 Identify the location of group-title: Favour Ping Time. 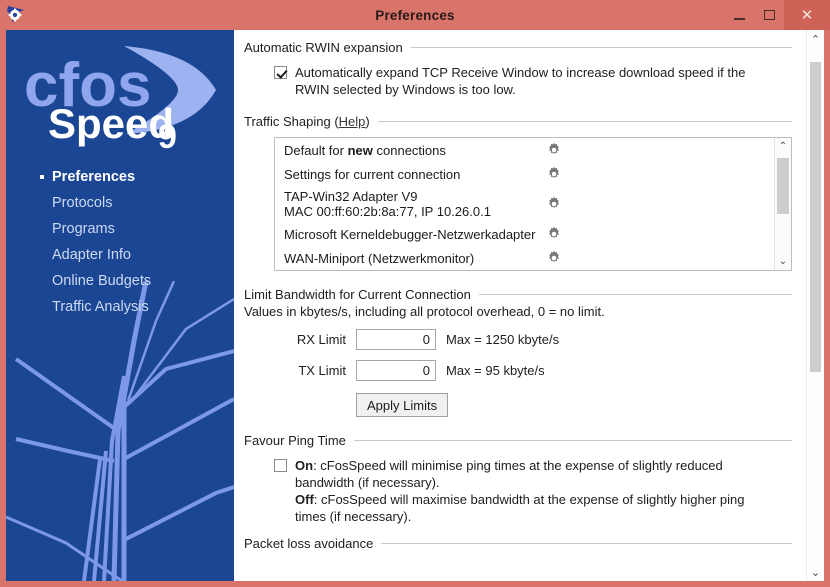
(295, 440).